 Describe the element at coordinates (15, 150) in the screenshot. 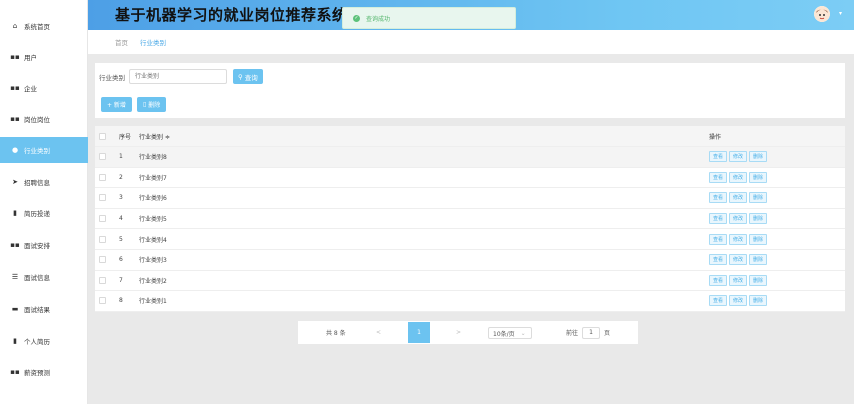

I see `location-icon: ●` at that location.